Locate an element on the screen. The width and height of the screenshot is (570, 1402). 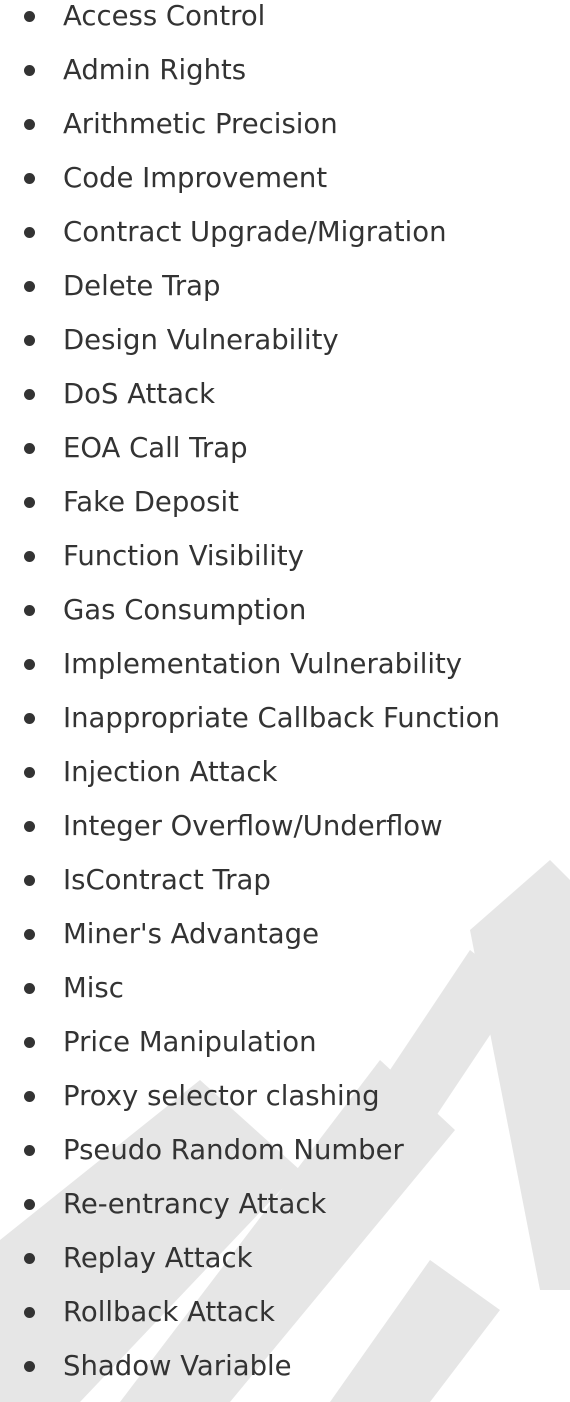
list-item: Access Control is located at coordinates (285, 21).